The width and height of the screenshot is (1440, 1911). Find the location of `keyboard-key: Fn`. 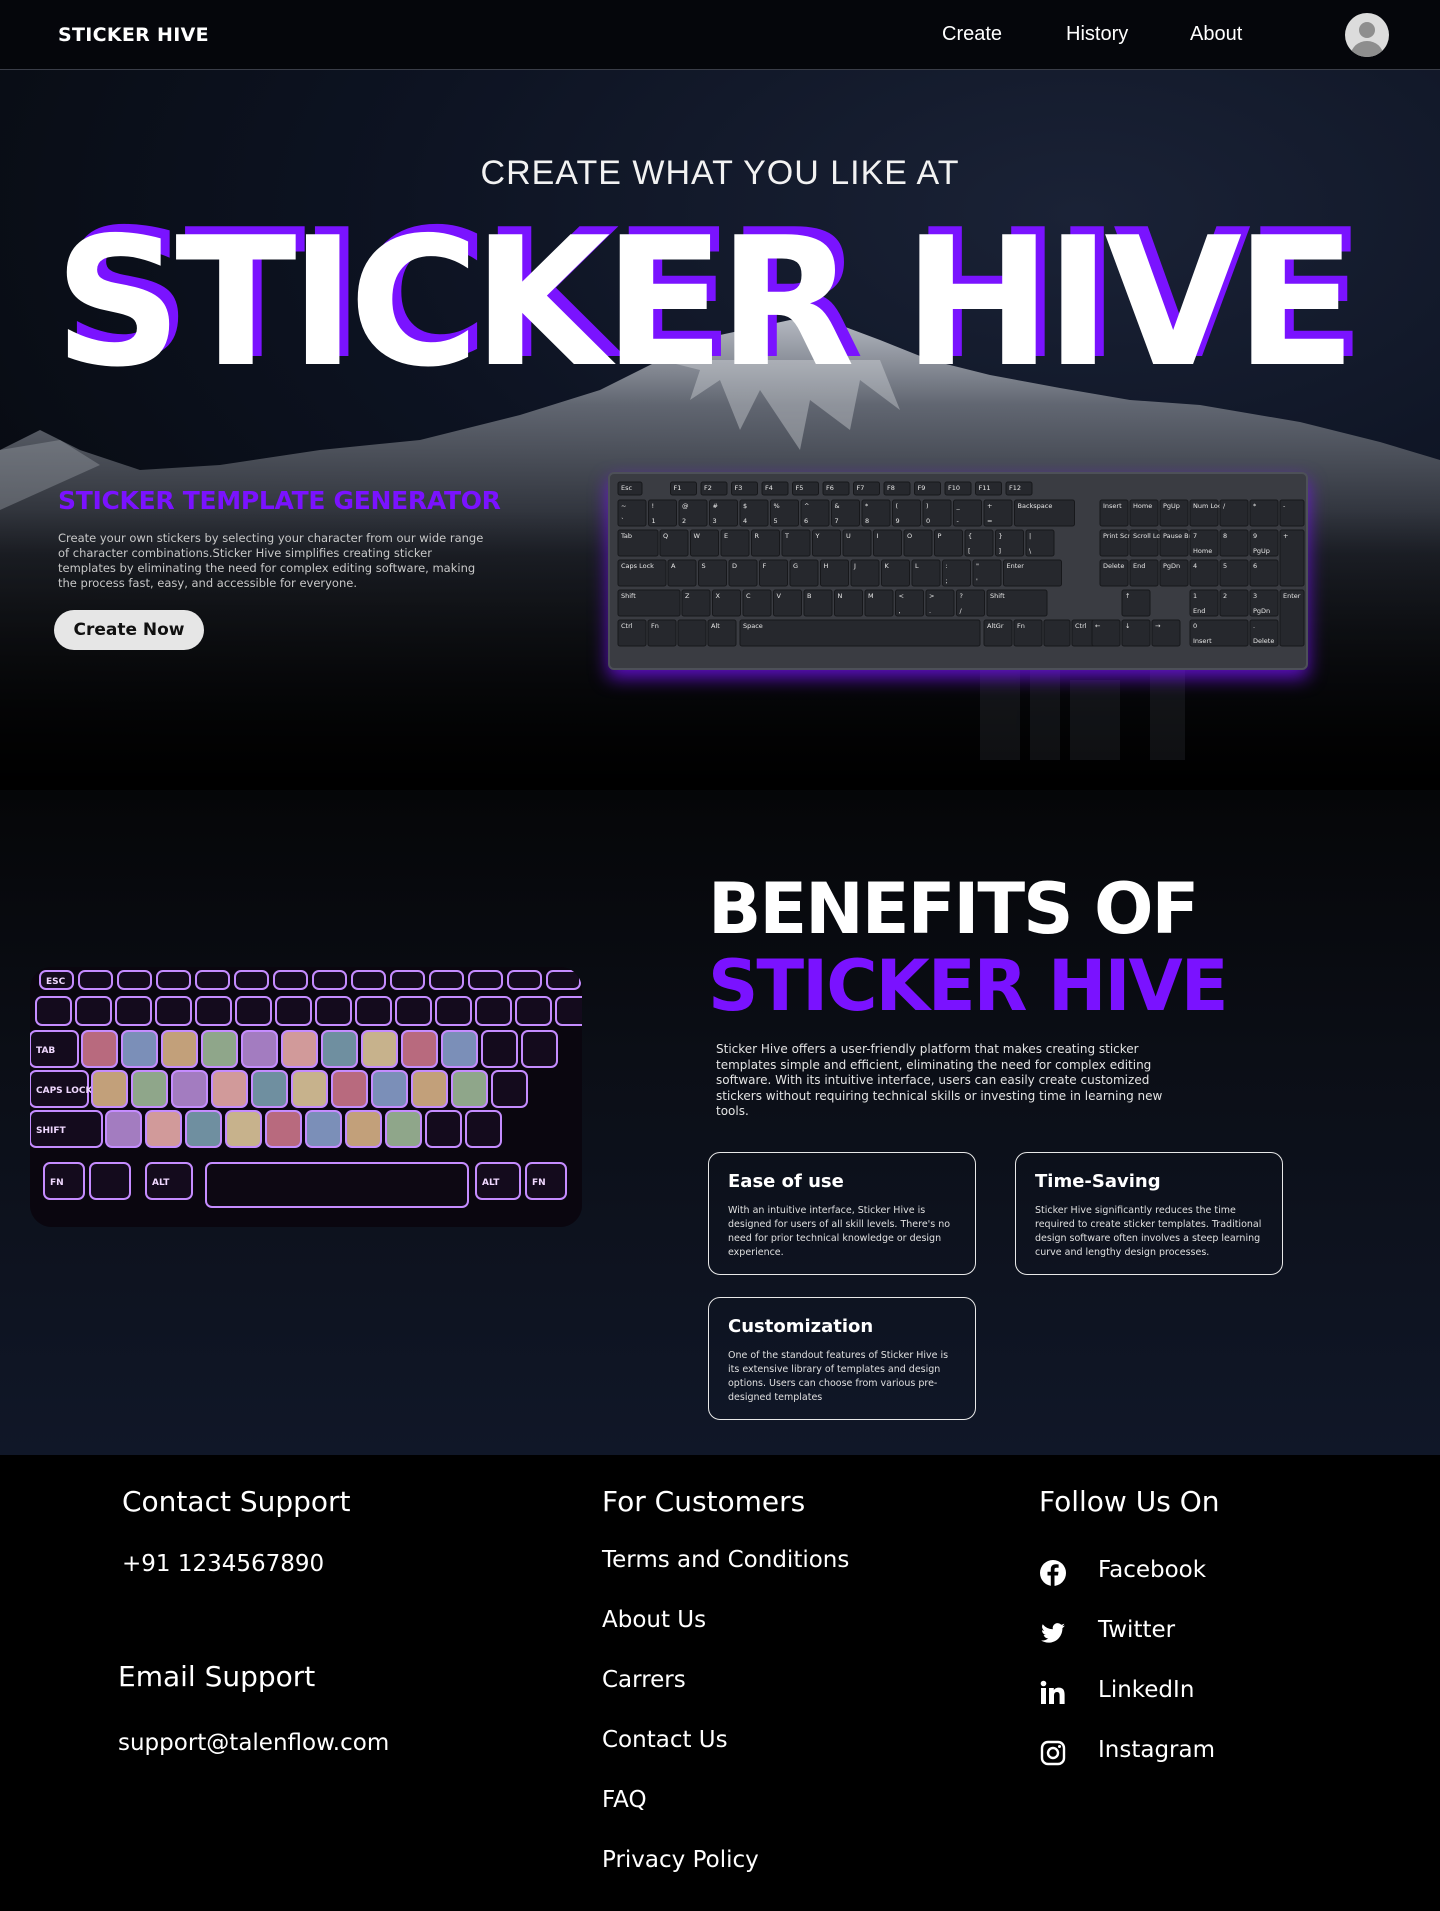

keyboard-key: Fn is located at coordinates (662, 633).